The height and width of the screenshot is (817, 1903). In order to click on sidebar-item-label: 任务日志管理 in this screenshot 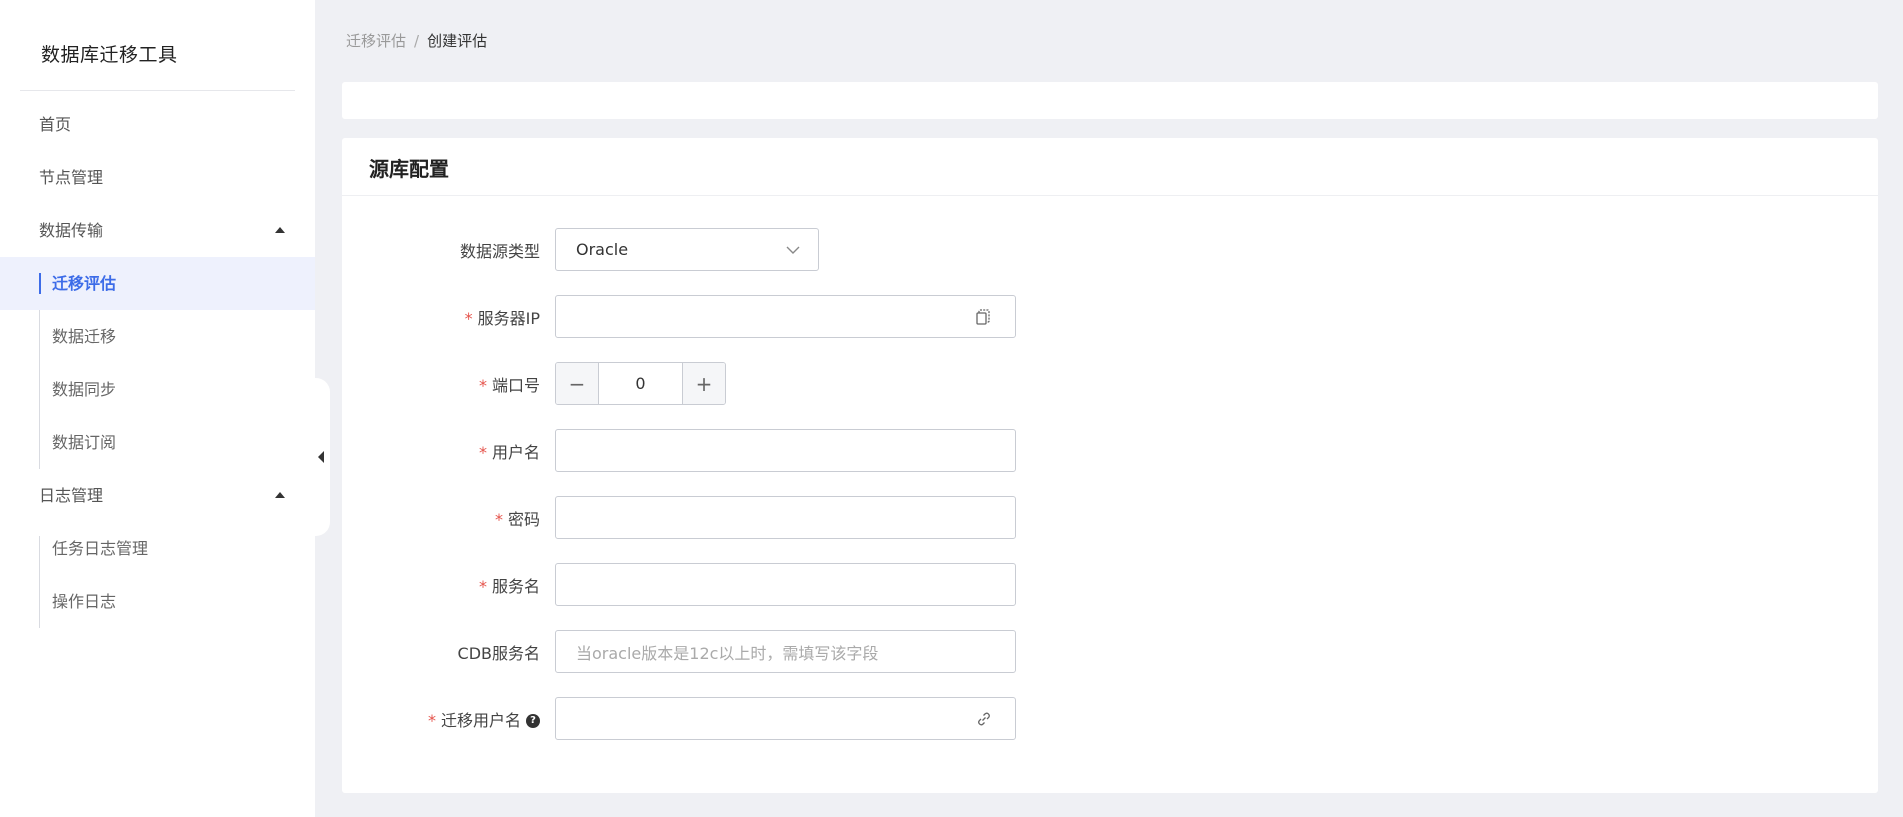, I will do `click(100, 548)`.